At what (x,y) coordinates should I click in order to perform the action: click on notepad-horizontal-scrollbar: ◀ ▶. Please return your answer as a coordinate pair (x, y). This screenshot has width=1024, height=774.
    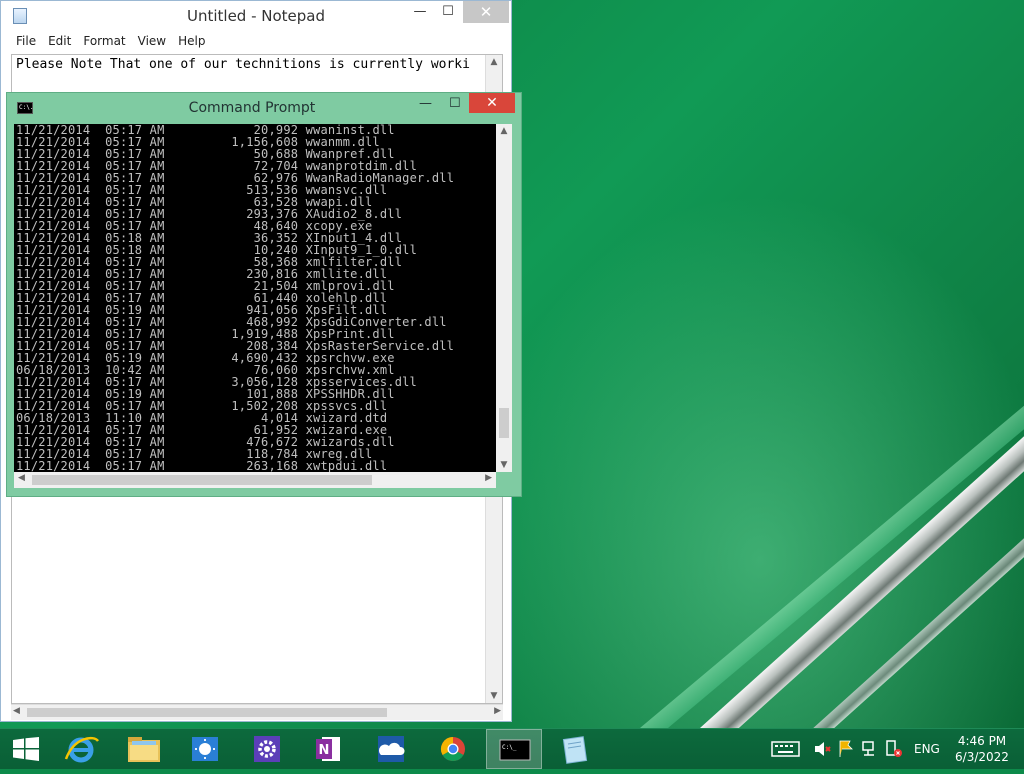
    Looking at the image, I should click on (257, 712).